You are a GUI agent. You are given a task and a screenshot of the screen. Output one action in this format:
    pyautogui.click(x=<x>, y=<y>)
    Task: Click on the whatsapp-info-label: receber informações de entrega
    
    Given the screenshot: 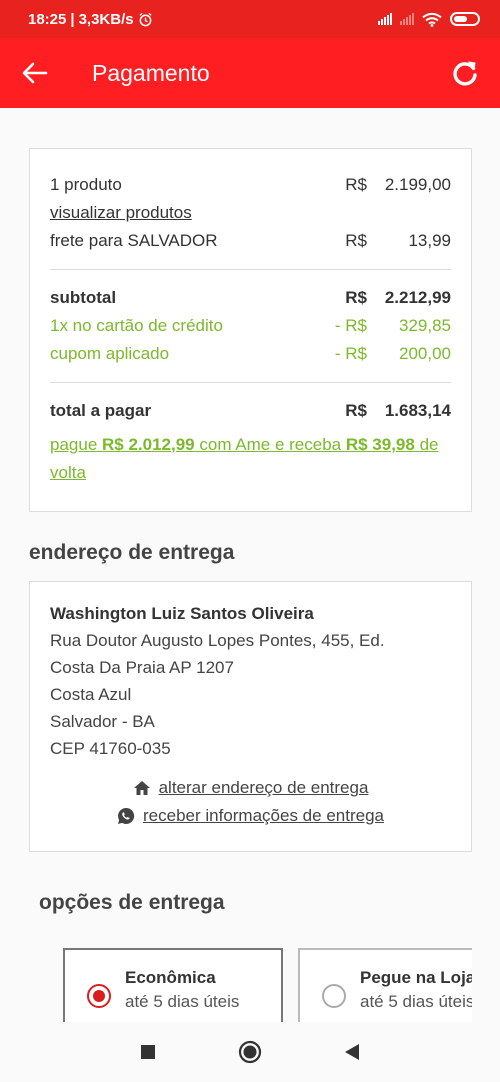 What is the action you would take?
    pyautogui.click(x=263, y=815)
    